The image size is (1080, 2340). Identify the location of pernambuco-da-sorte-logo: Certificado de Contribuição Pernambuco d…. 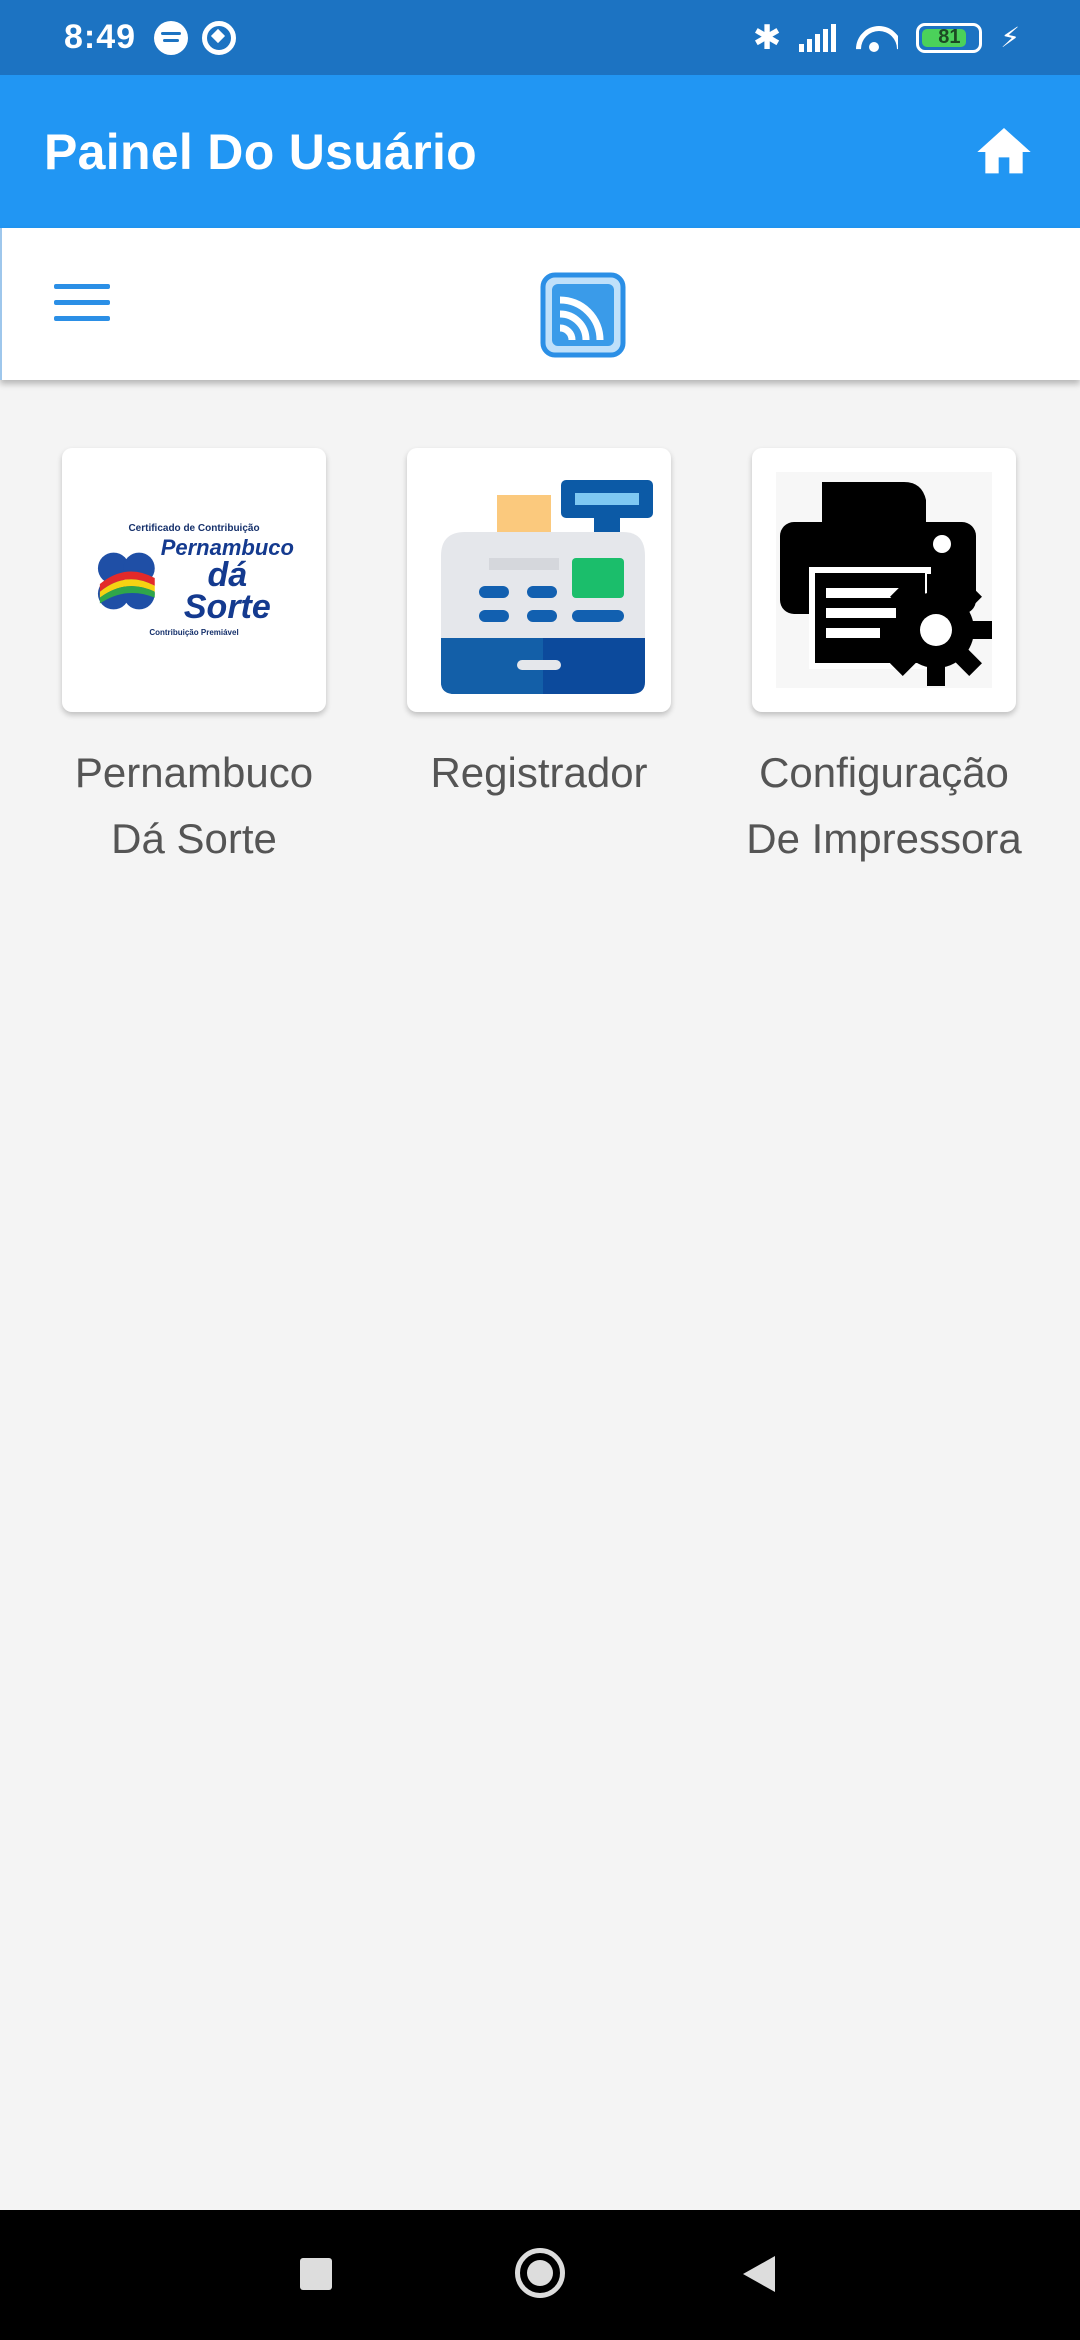
(194, 580).